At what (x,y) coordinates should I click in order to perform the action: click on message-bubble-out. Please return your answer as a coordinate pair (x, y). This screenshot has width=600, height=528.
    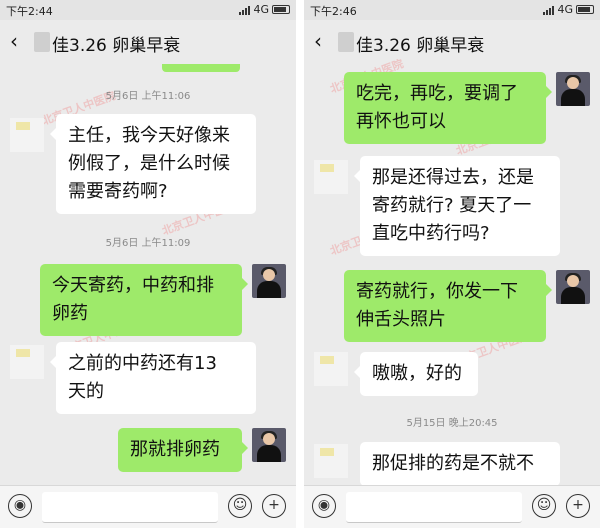
    Looking at the image, I should click on (201, 68).